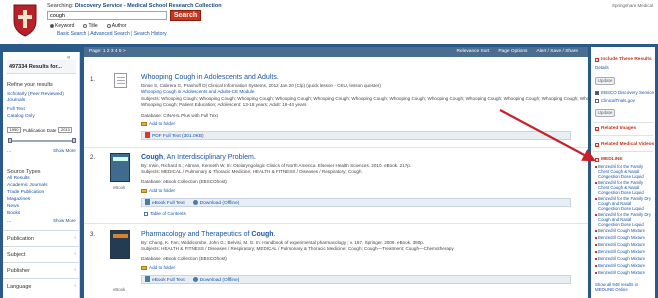 The height and width of the screenshot is (298, 658). Describe the element at coordinates (605, 81) in the screenshot. I see `update-button: Update` at that location.